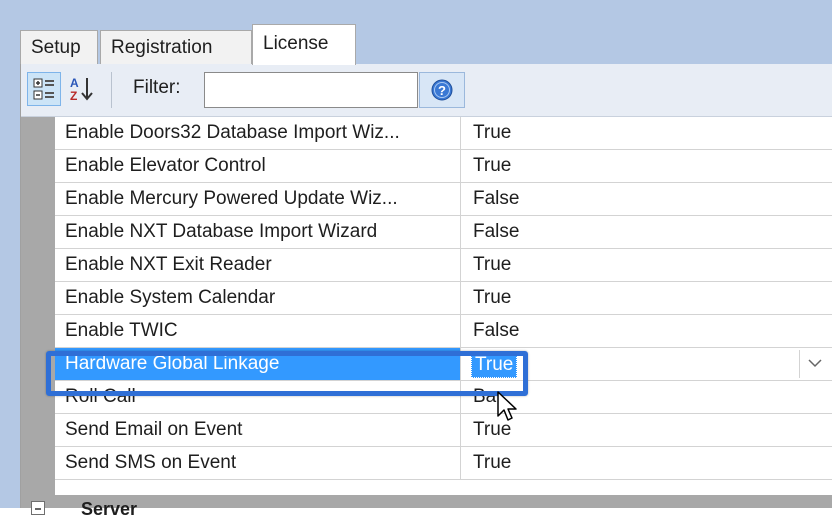  I want to click on property-name: Enable Elevator Control, so click(258, 166).